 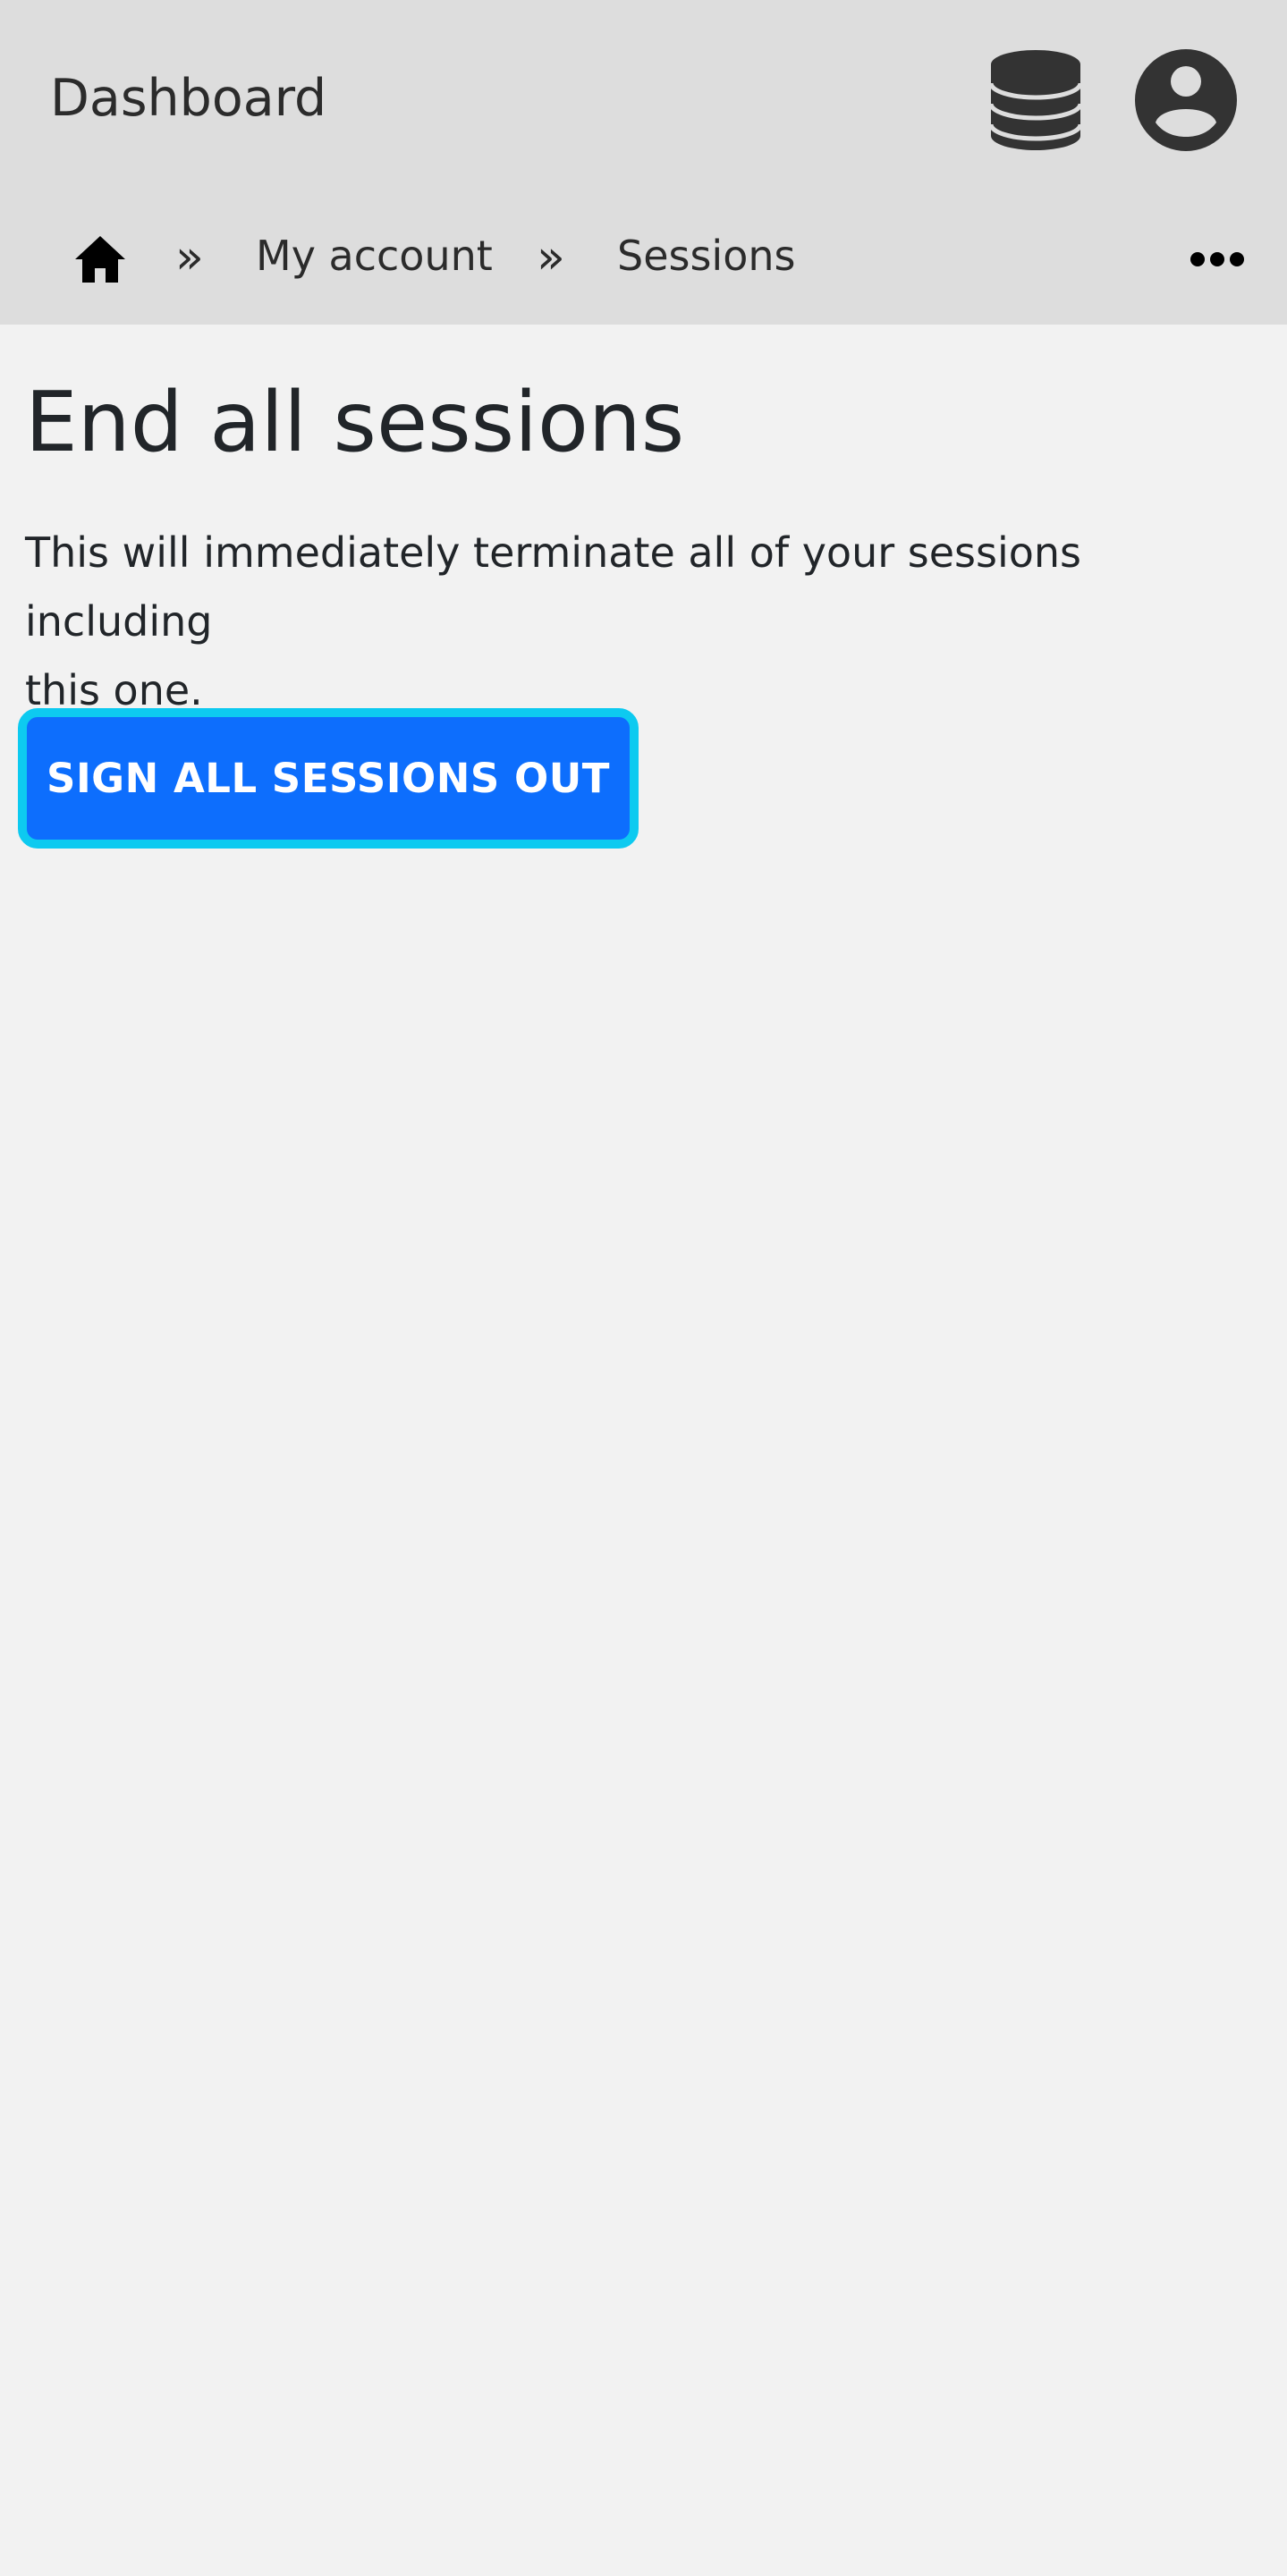 What do you see at coordinates (100, 259) in the screenshot?
I see `home-icon` at bounding box center [100, 259].